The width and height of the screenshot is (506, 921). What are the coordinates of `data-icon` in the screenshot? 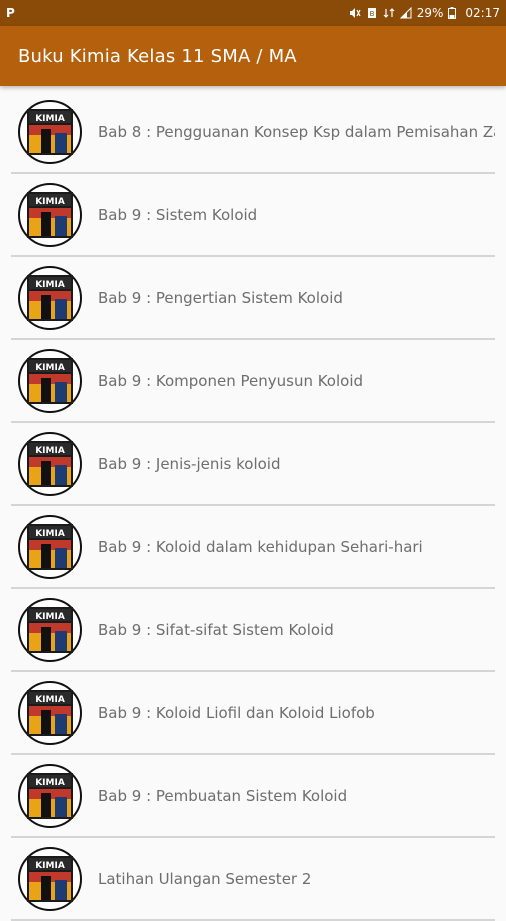 It's located at (389, 13).